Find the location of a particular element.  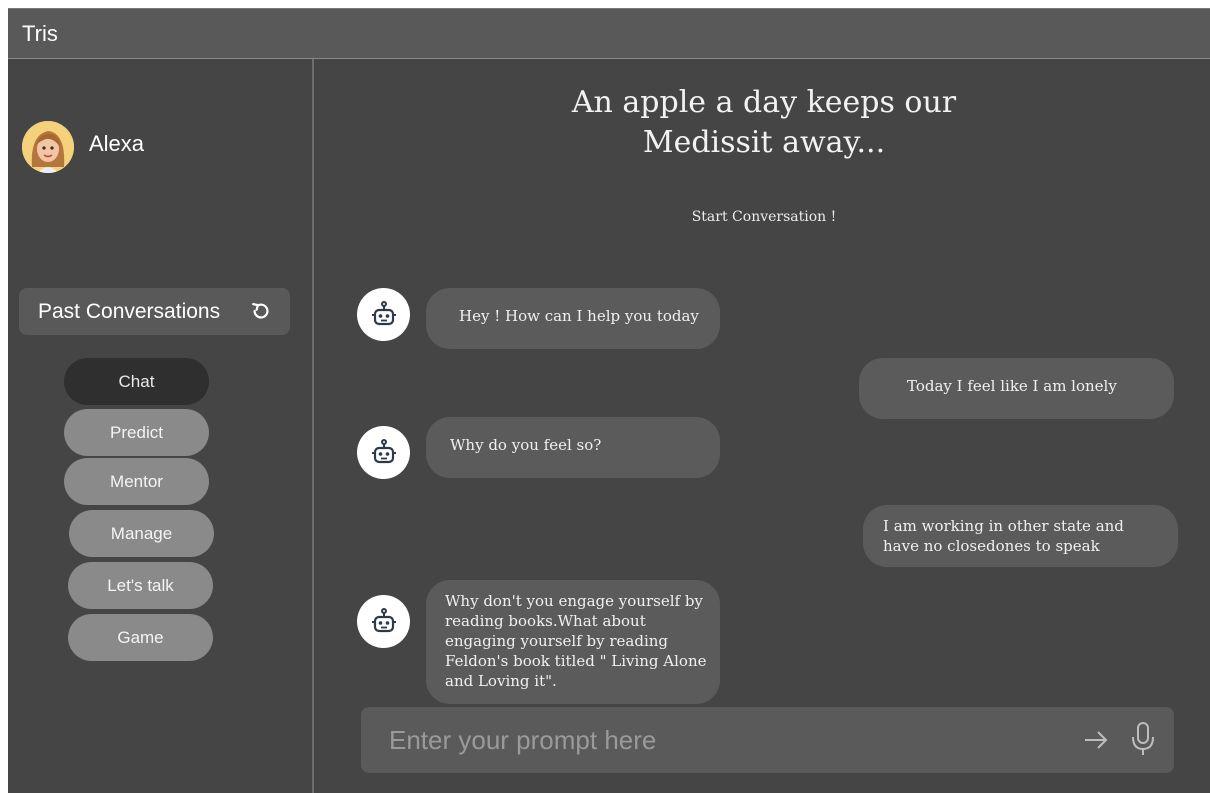

memoji-avatar-icon is located at coordinates (48, 147).